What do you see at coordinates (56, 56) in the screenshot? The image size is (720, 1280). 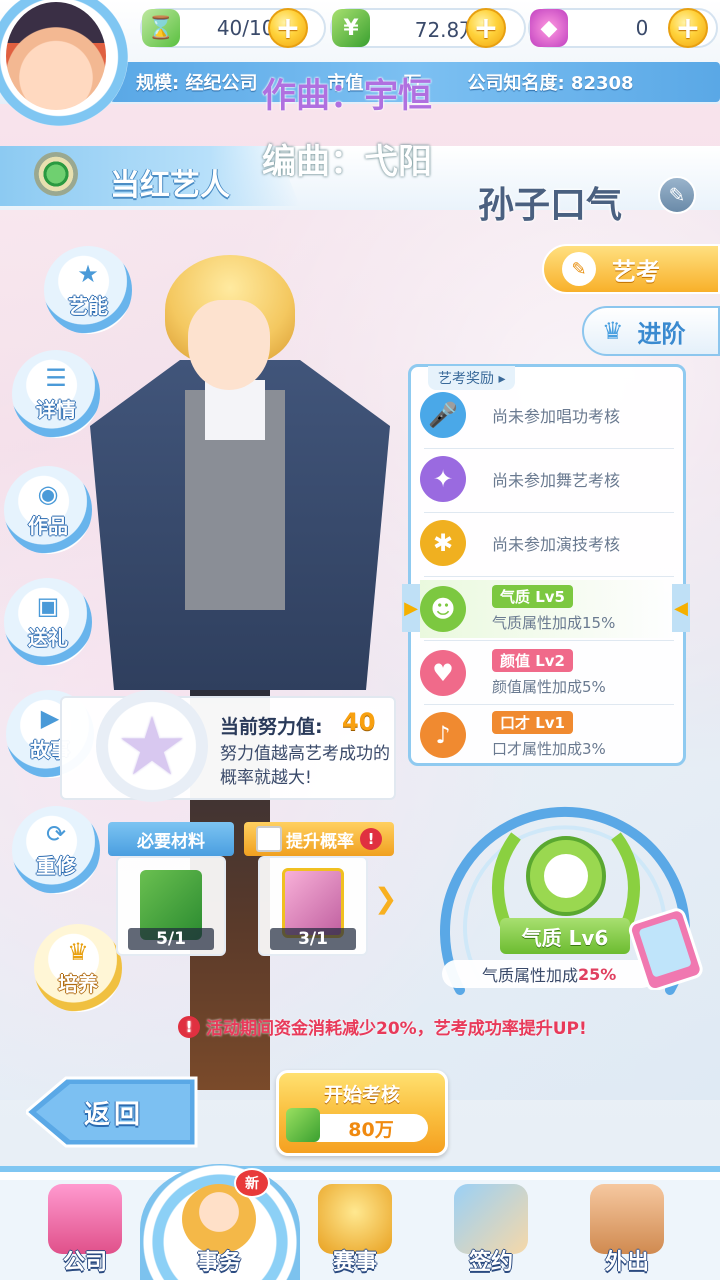 I see `avatar` at bounding box center [56, 56].